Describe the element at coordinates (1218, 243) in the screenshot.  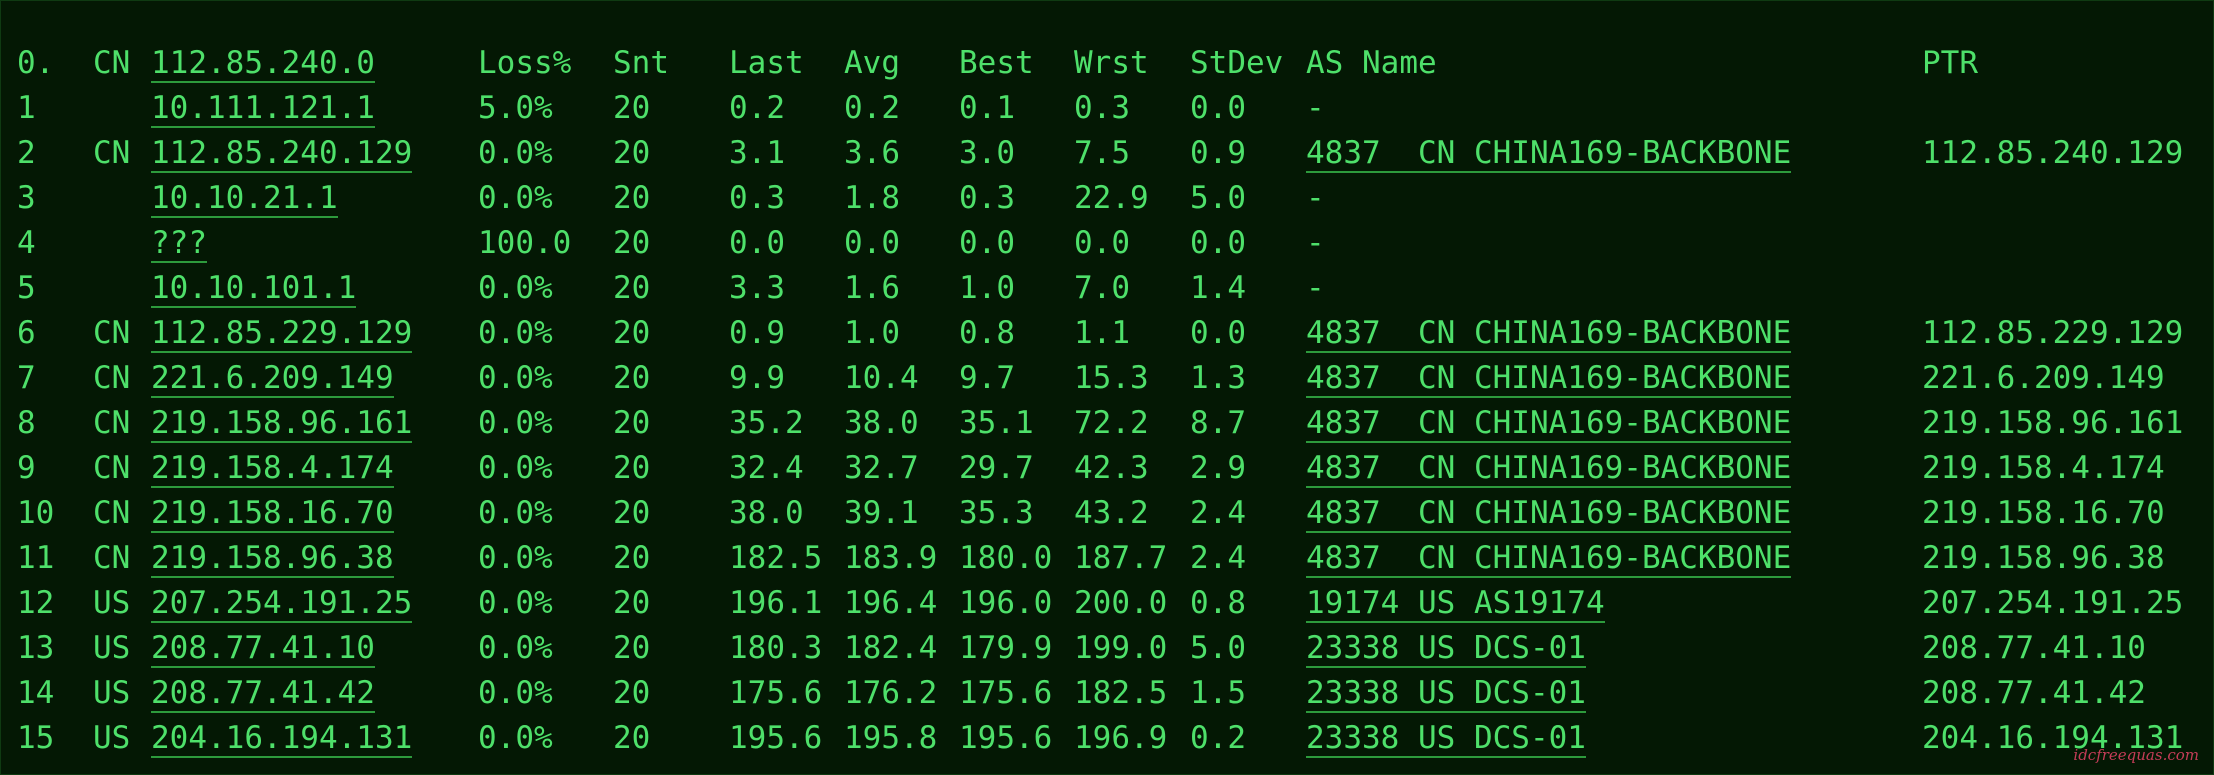
I see `cell-stdev: 0.0` at that location.